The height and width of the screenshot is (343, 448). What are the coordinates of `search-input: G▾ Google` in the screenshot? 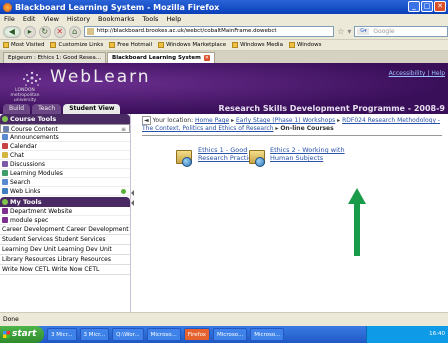 It's located at (401, 31).